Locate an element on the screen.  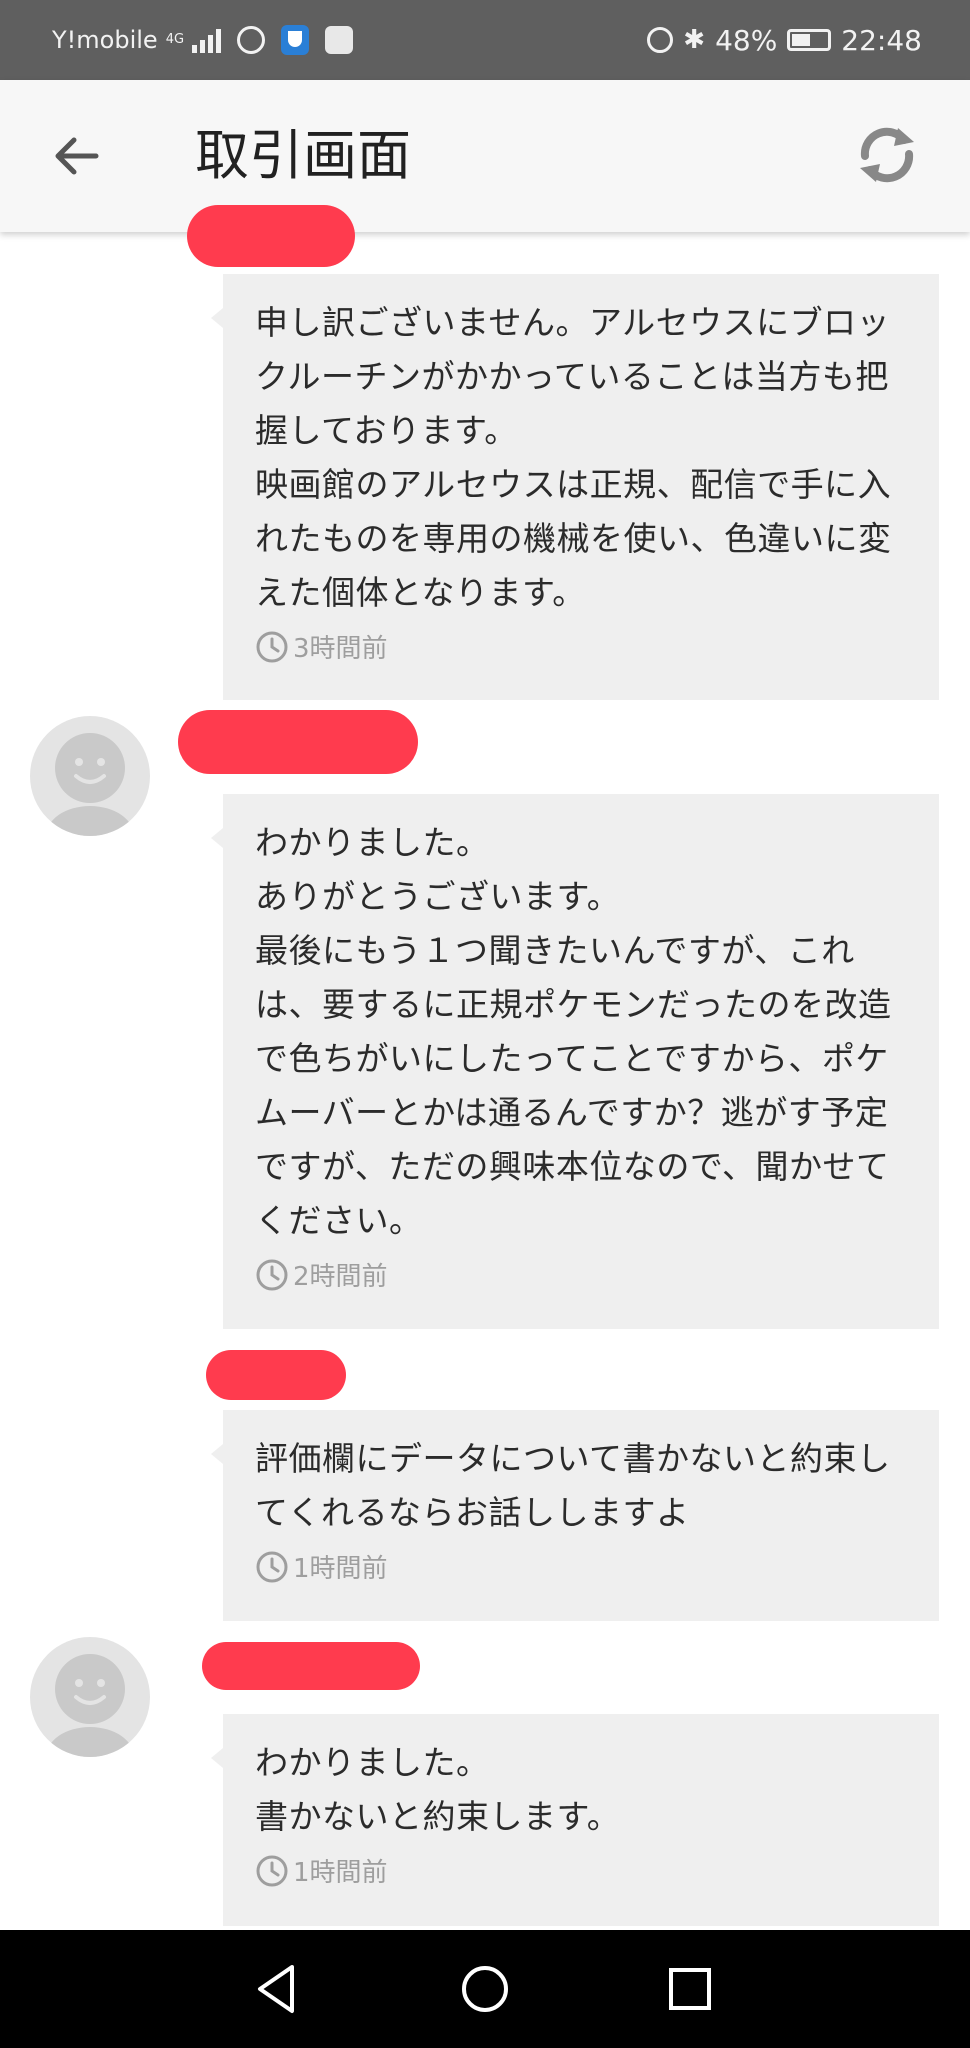
arrow-left-icon is located at coordinates (77, 156).